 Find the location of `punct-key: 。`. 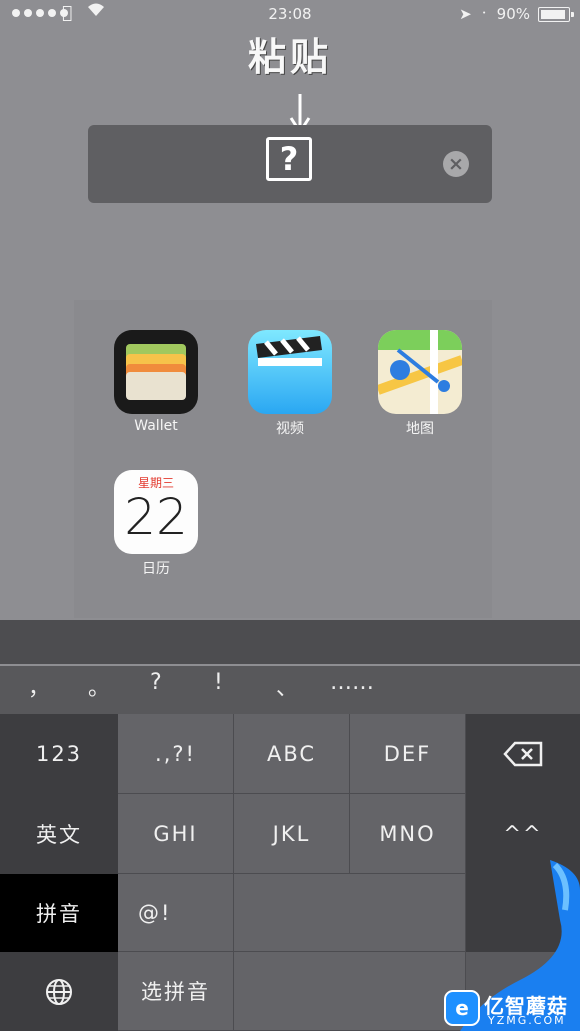

punct-key: 。 is located at coordinates (99, 686).